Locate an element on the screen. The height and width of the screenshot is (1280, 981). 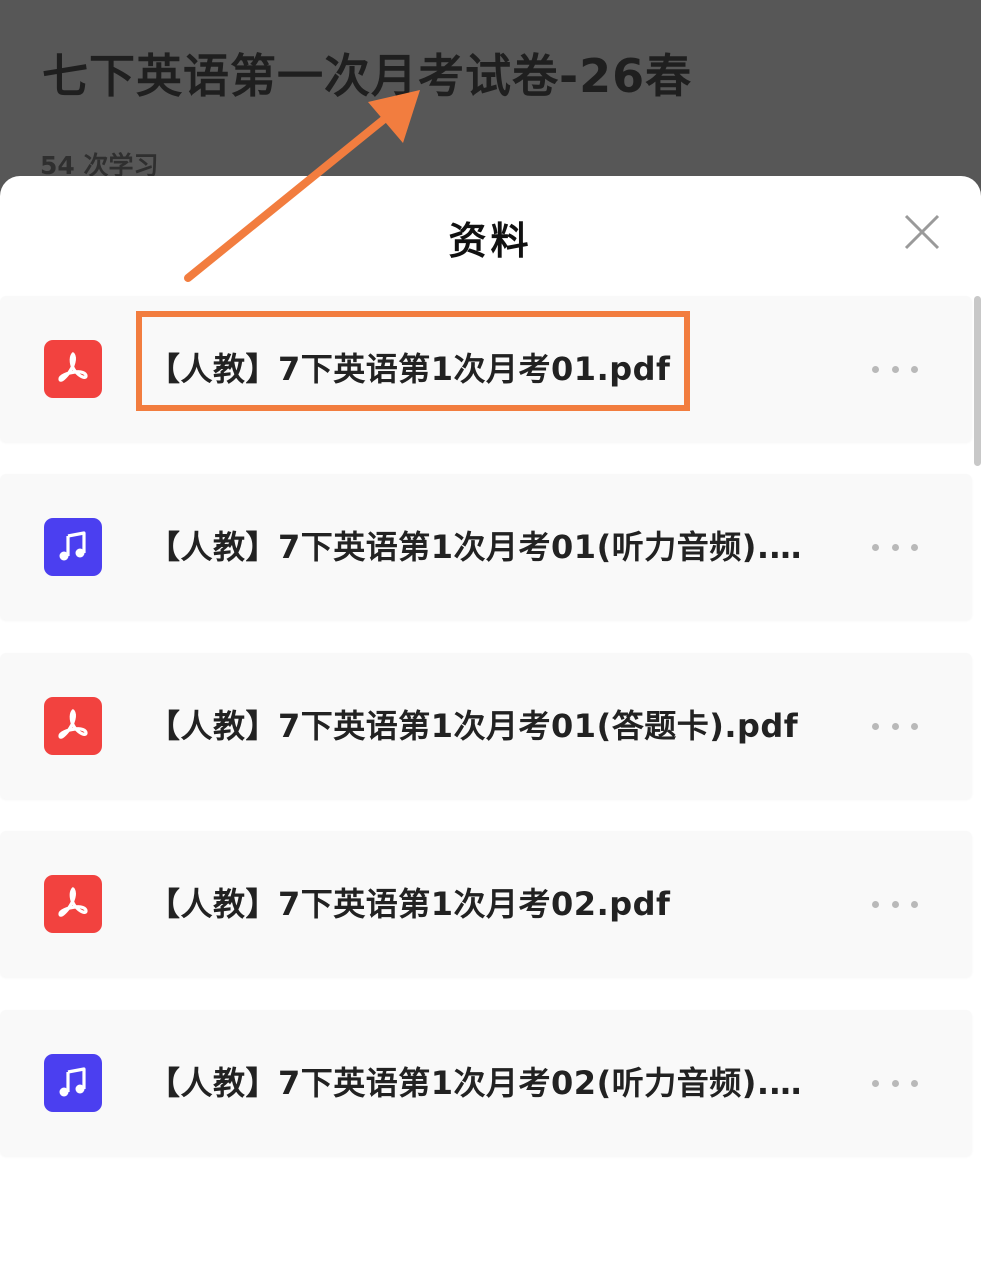
file-row: 【人教】7下英语第1次月考02(听力音频).mp3 is located at coordinates (486, 1083).